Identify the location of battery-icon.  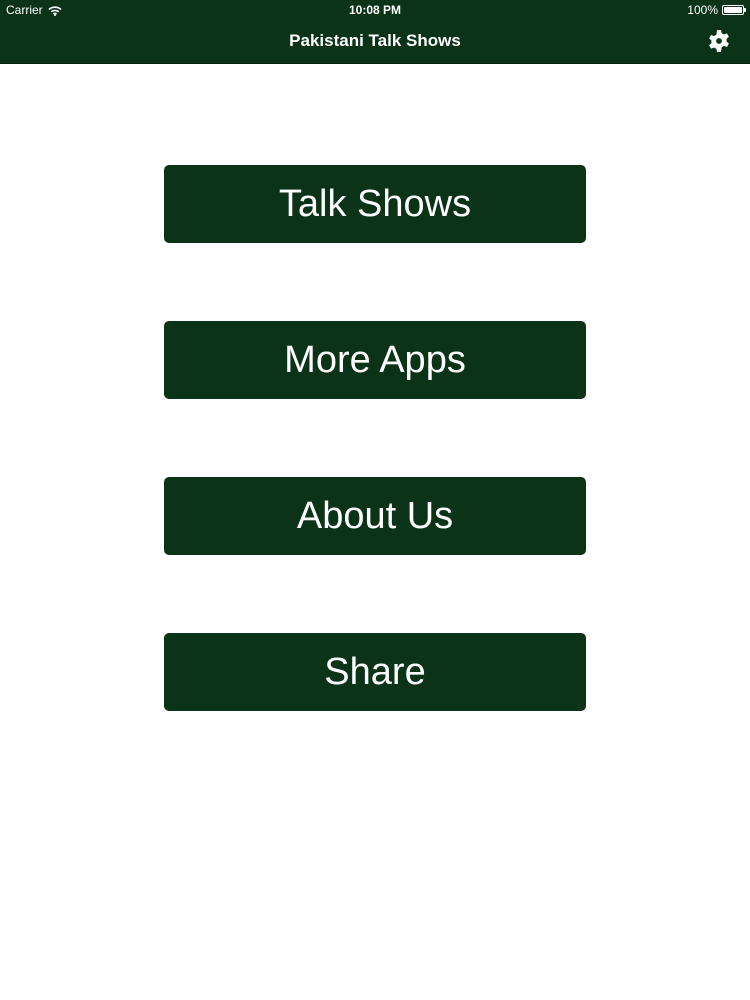
(734, 10).